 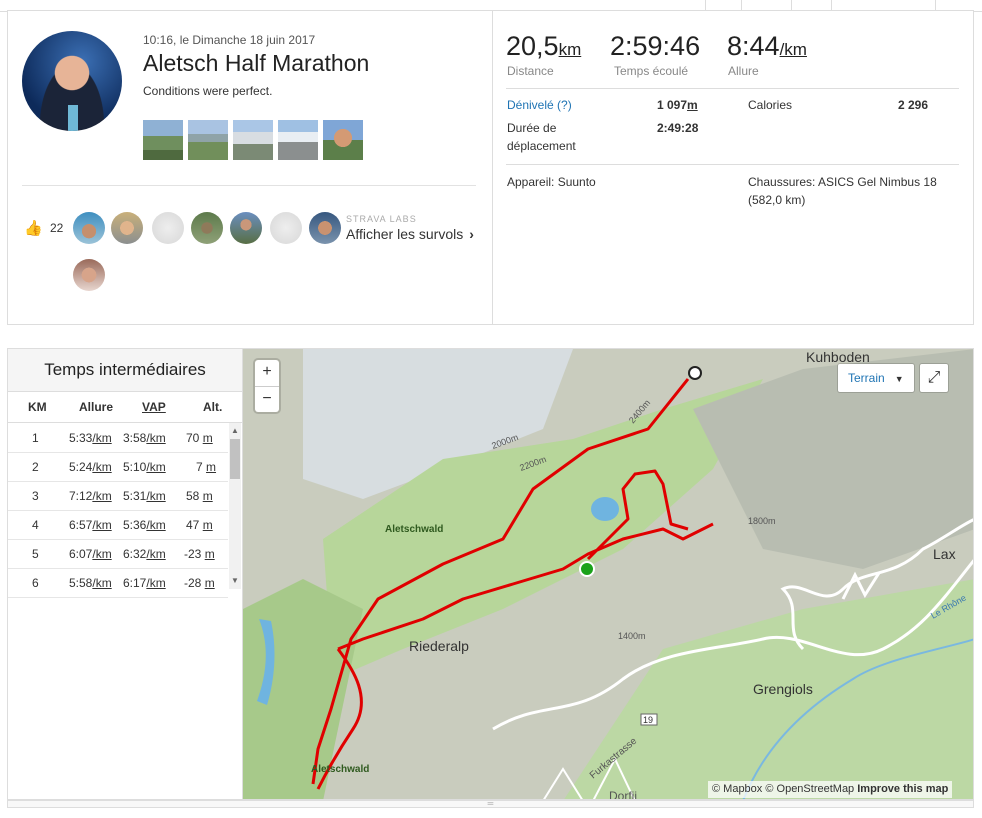 I want to click on map-contour-label: 1800m, so click(x=762, y=521).